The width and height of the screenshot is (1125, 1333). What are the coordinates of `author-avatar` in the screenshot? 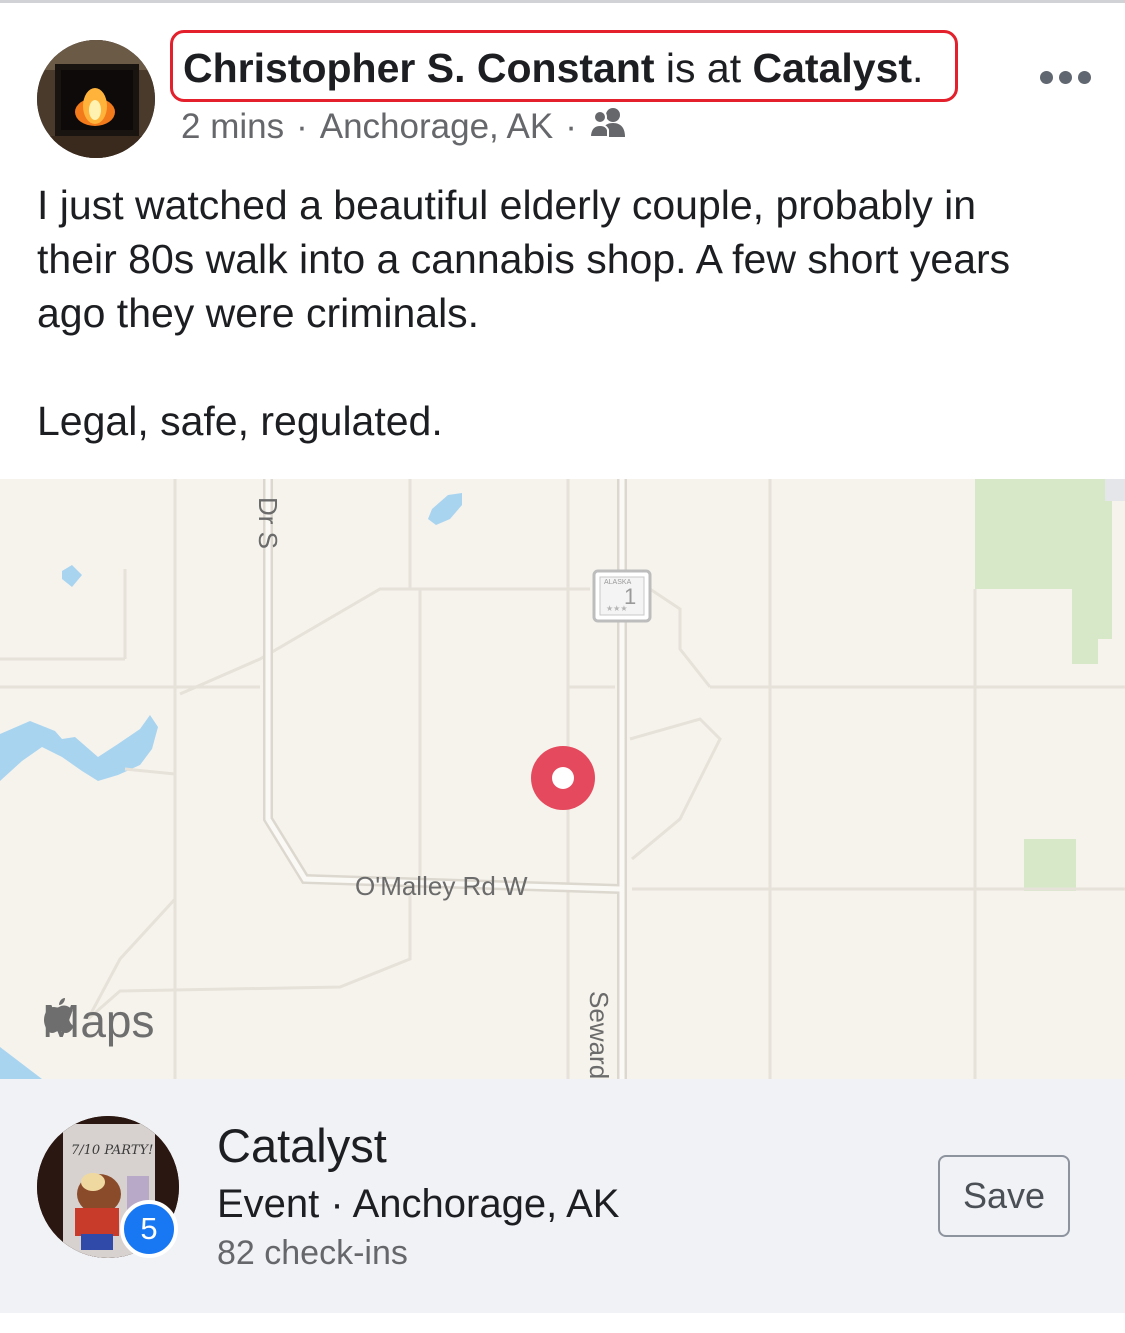 It's located at (96, 99).